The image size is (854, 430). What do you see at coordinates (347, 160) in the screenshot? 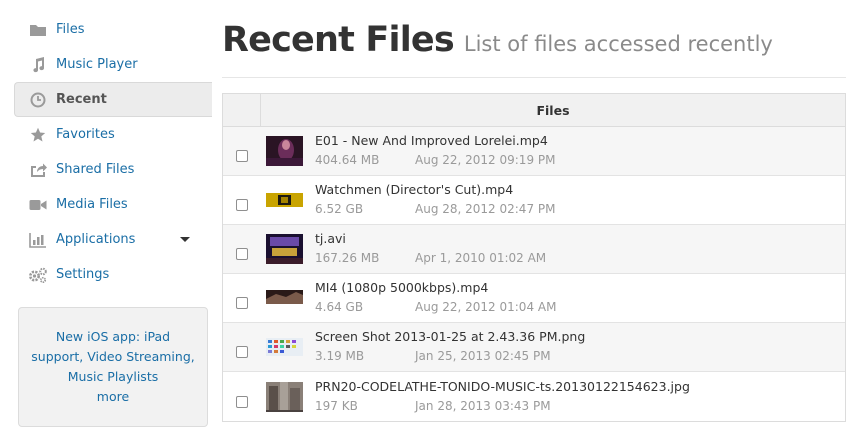
I see `file-size: 404.64 MB` at bounding box center [347, 160].